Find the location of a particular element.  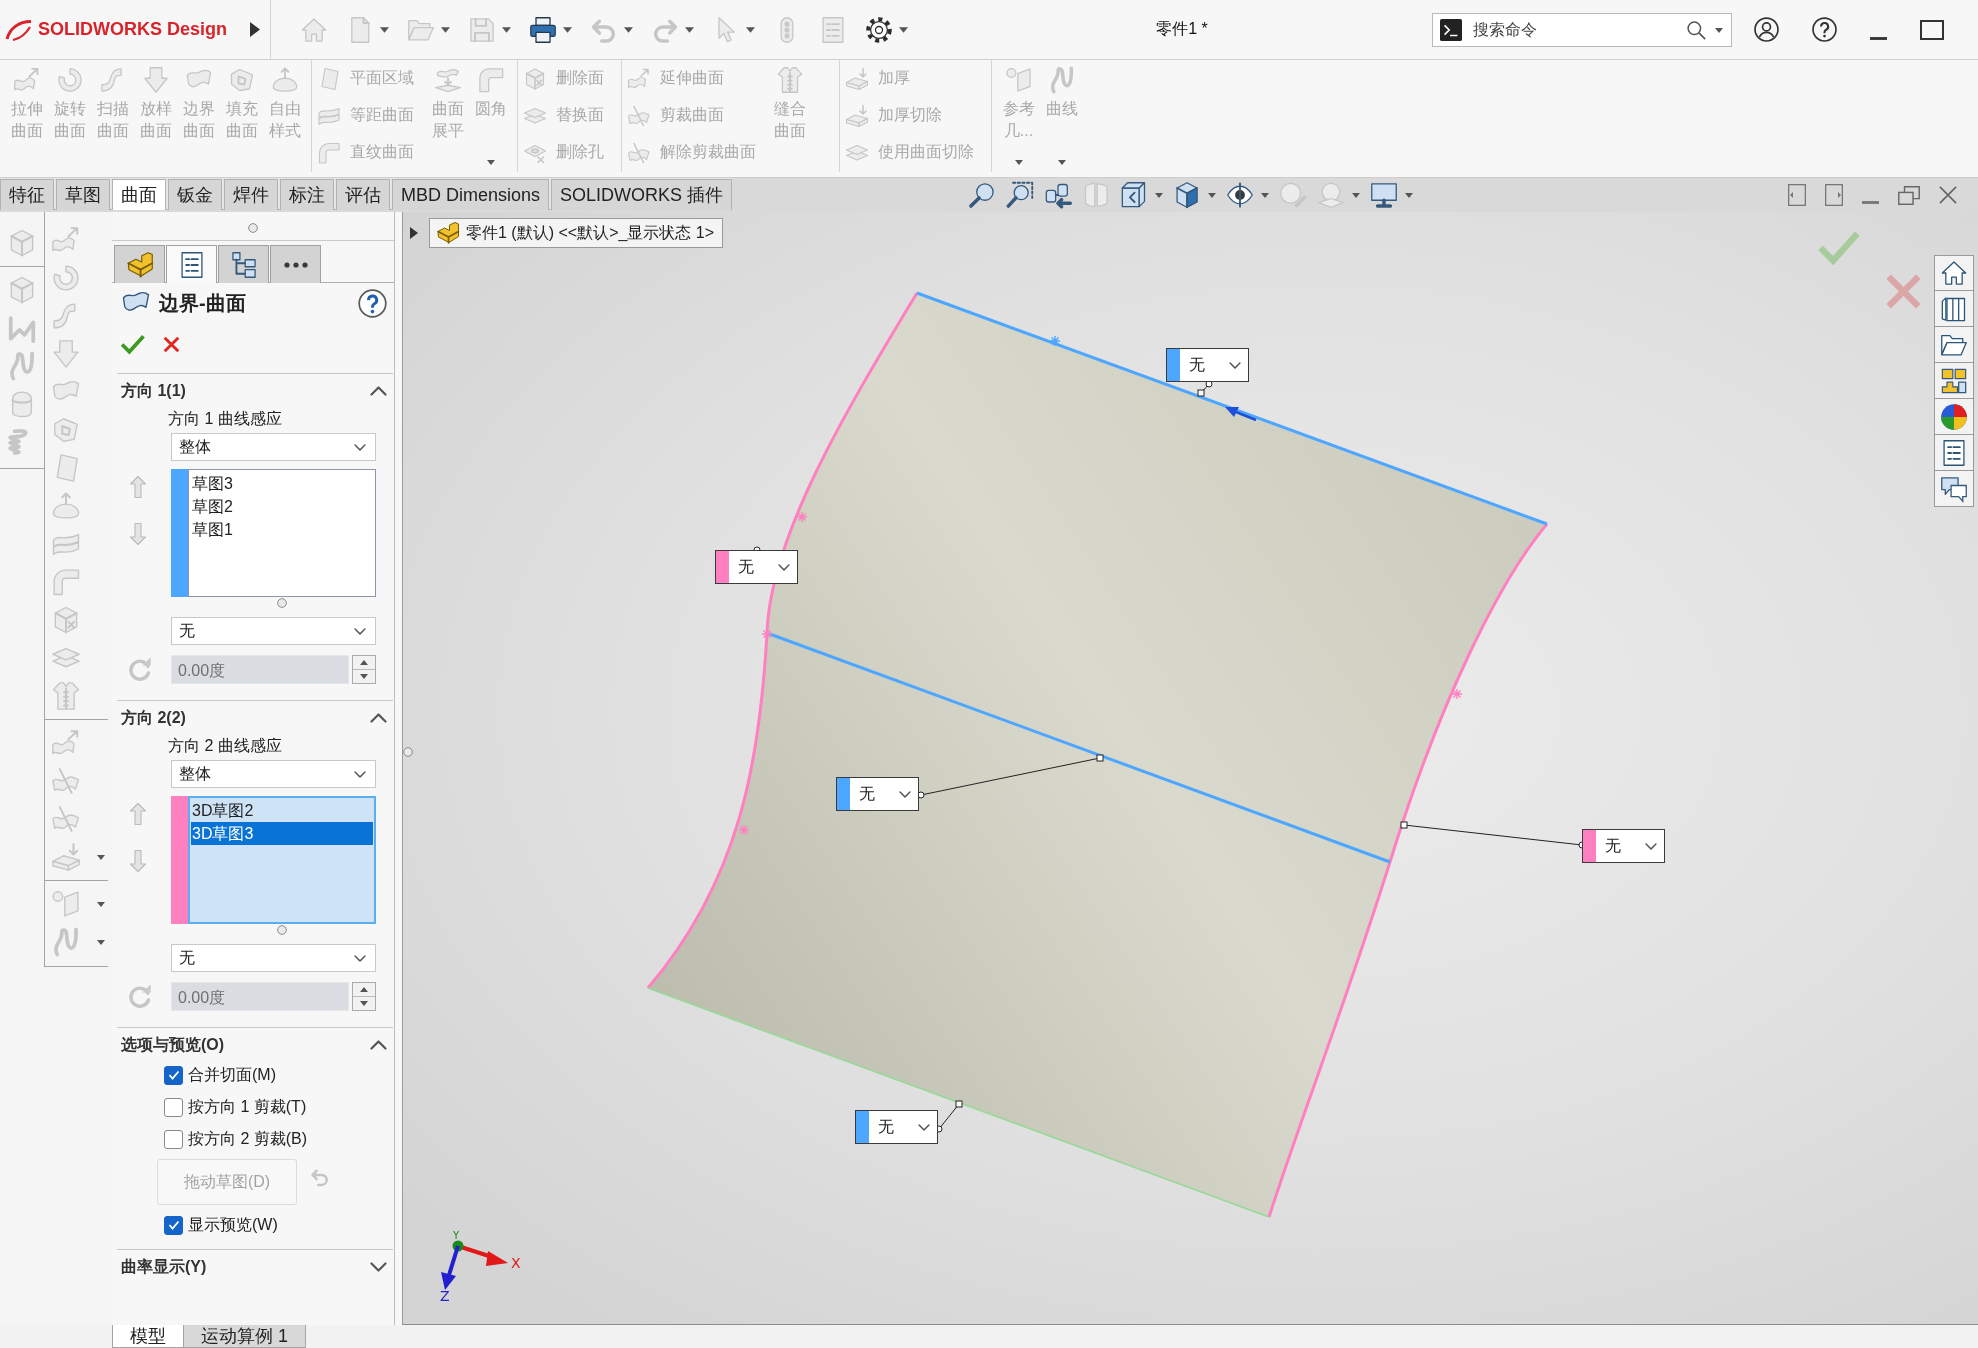

shaded-cube-icon is located at coordinates (1187, 195).